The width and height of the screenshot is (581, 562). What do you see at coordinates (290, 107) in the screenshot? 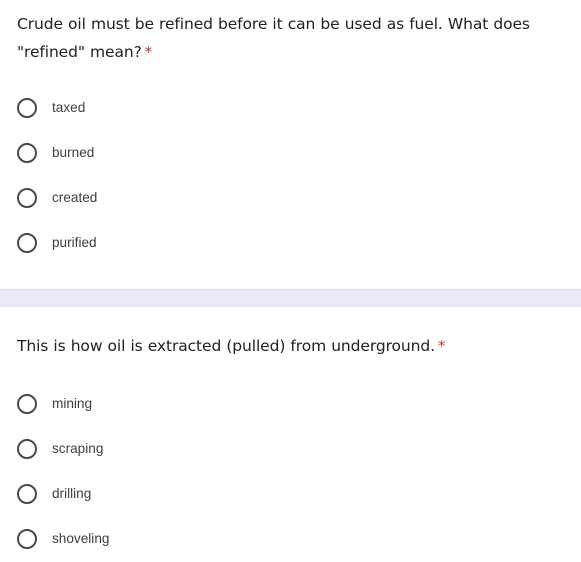
I see `option-row-taxed: taxed` at bounding box center [290, 107].